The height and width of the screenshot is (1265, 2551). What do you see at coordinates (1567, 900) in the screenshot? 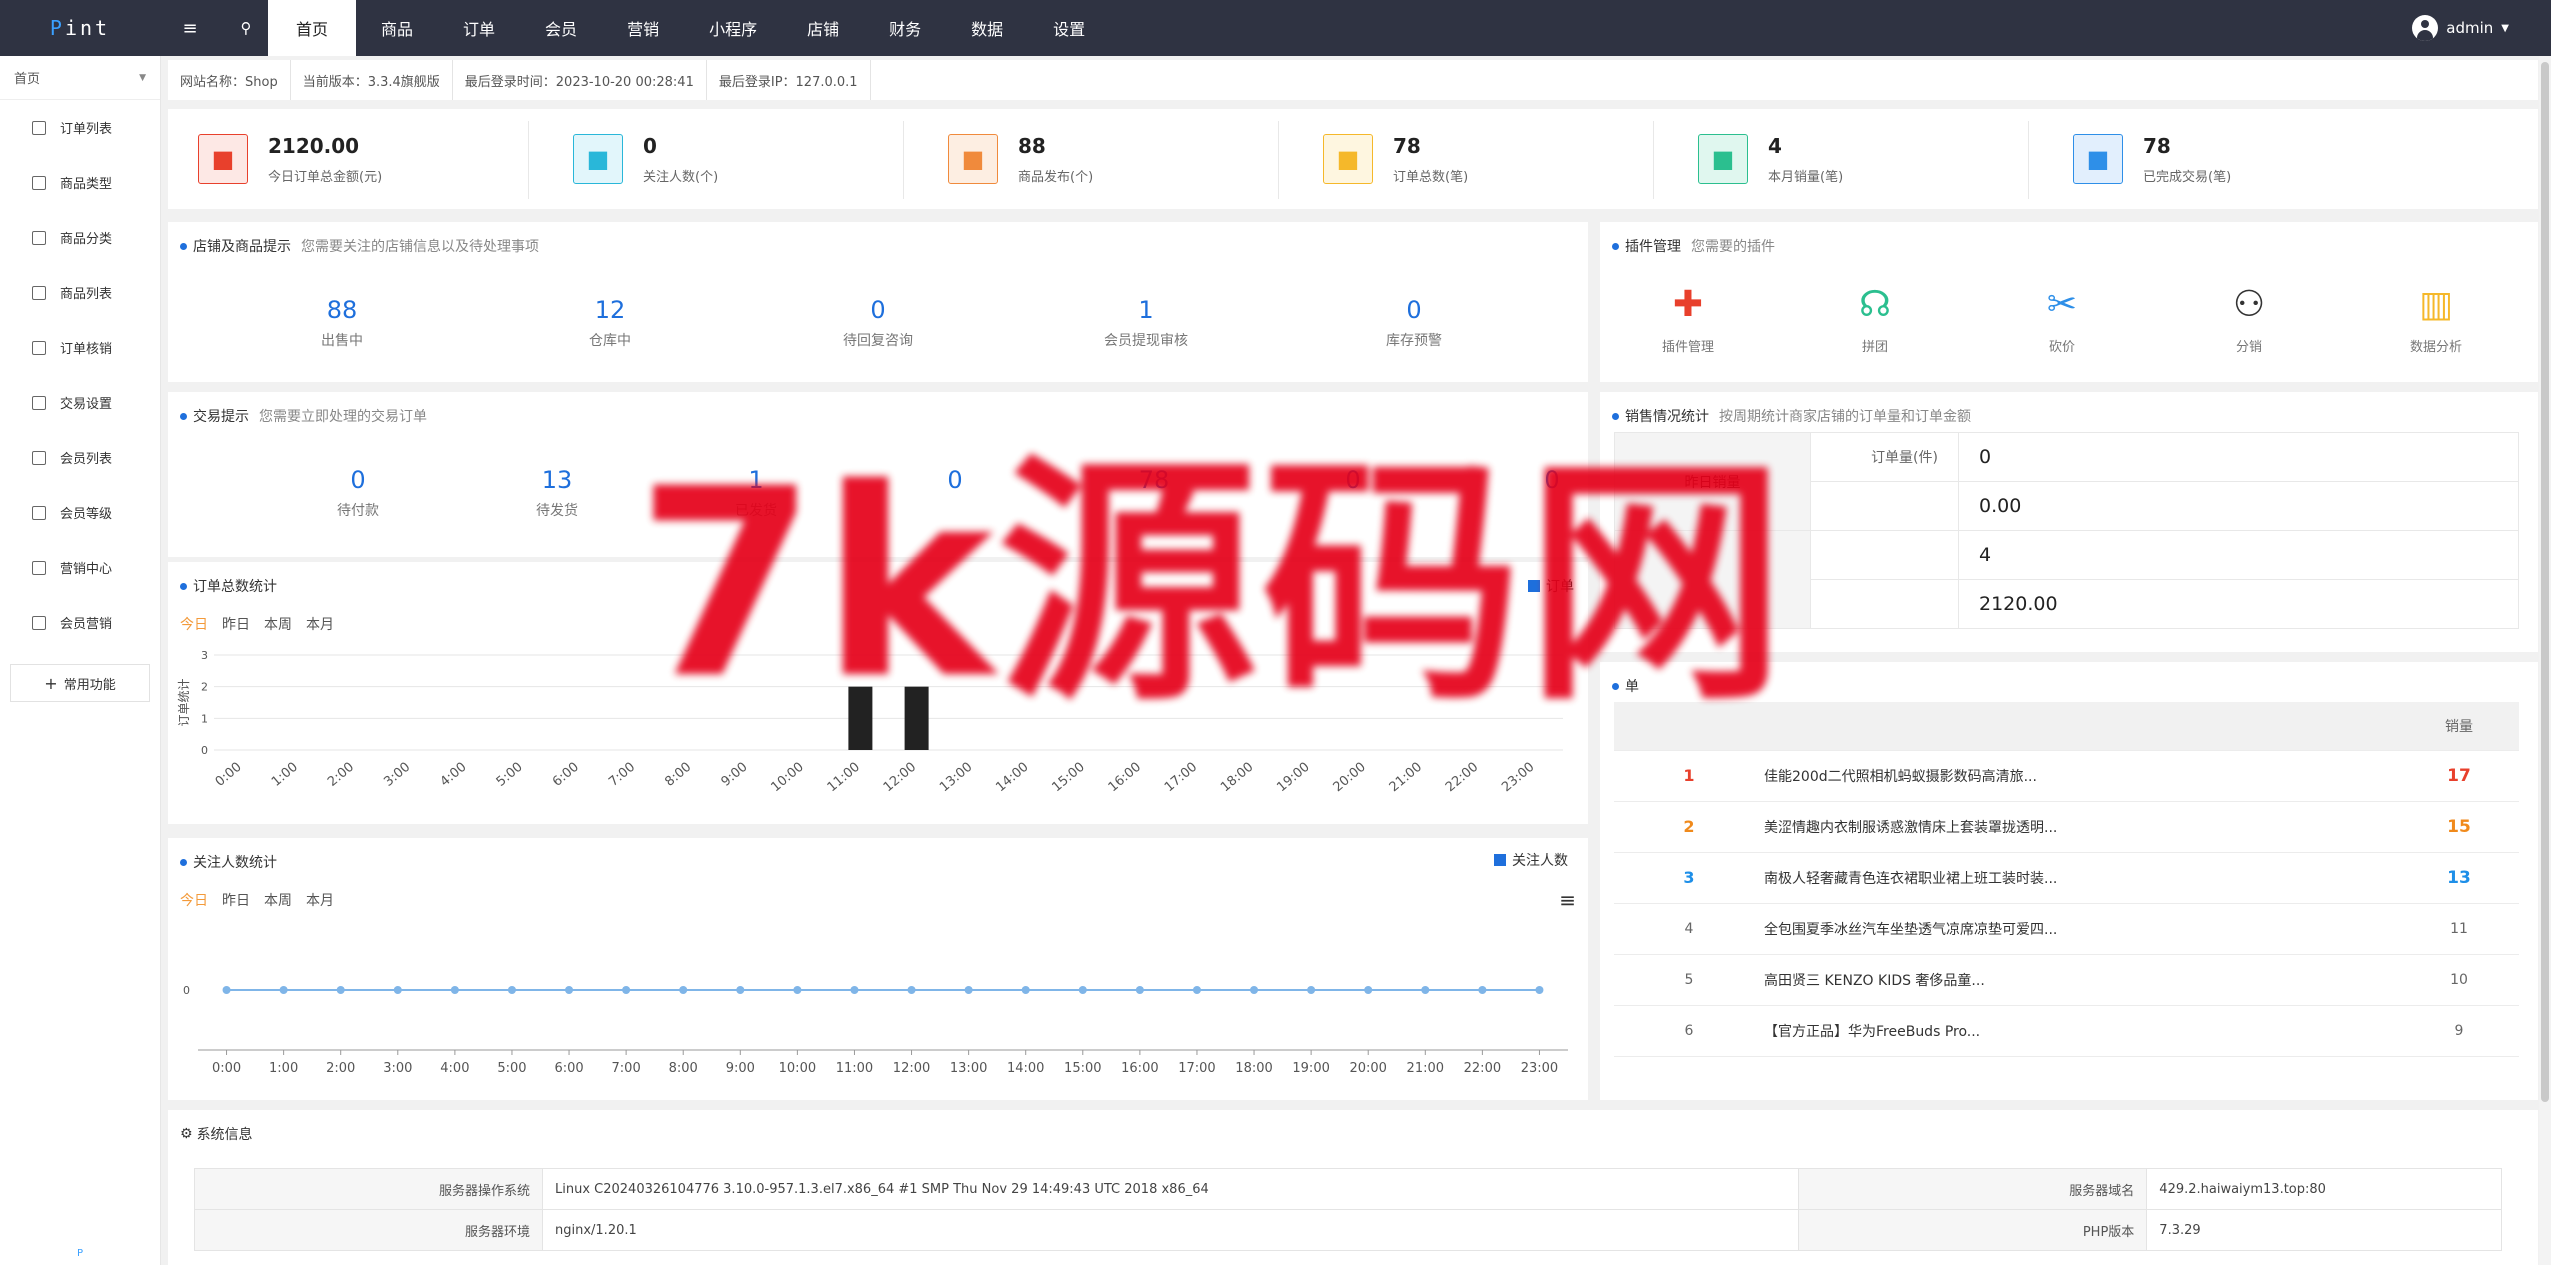
I see `chart-menu-icon: ≡` at bounding box center [1567, 900].